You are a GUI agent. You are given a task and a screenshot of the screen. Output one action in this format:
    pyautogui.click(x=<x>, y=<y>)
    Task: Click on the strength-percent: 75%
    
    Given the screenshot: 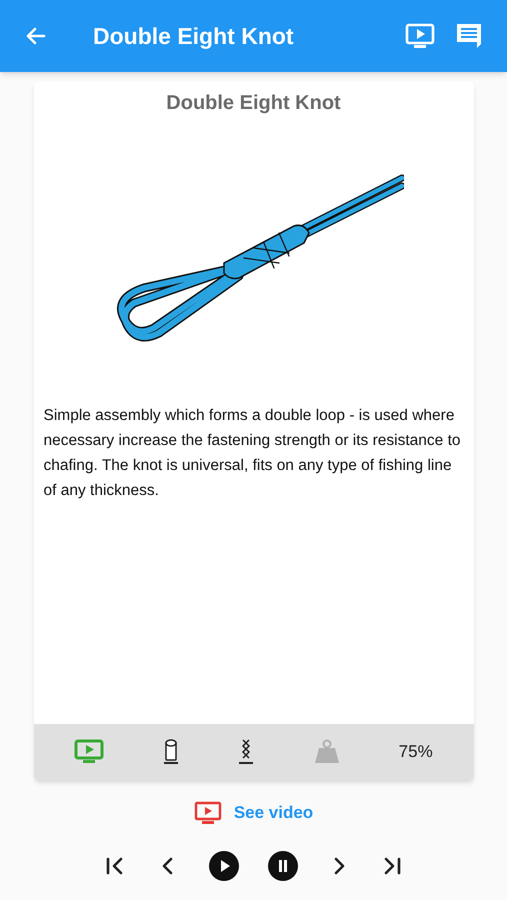 What is the action you would take?
    pyautogui.click(x=415, y=752)
    